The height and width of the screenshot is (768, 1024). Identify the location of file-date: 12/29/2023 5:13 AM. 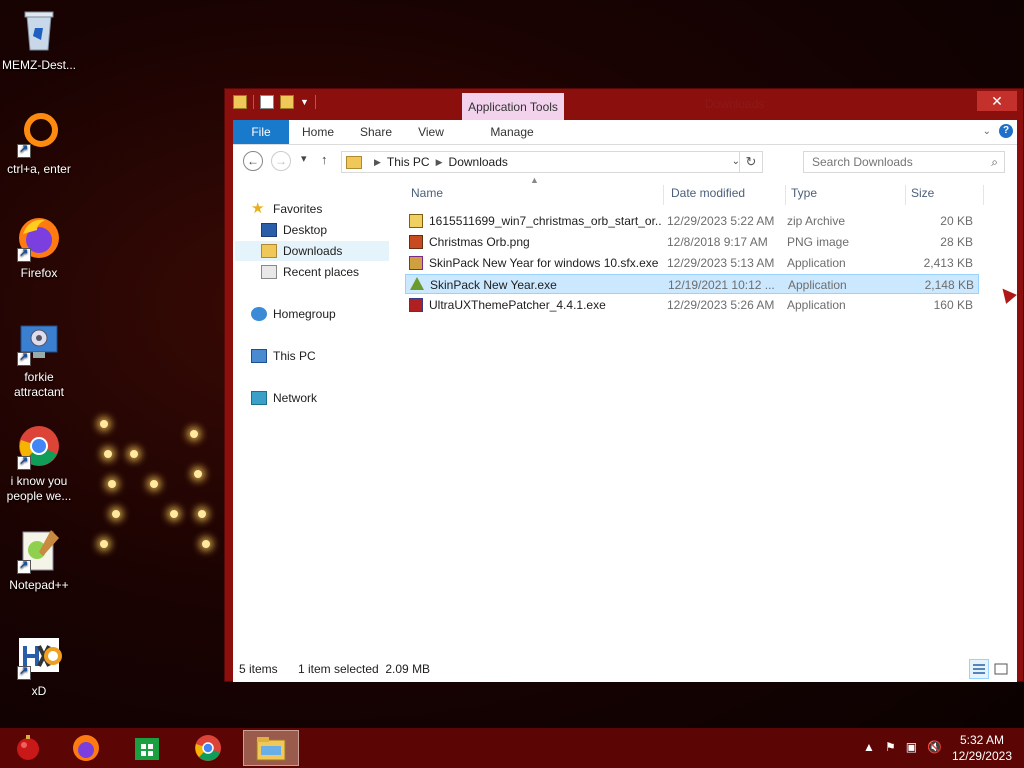
(721, 263).